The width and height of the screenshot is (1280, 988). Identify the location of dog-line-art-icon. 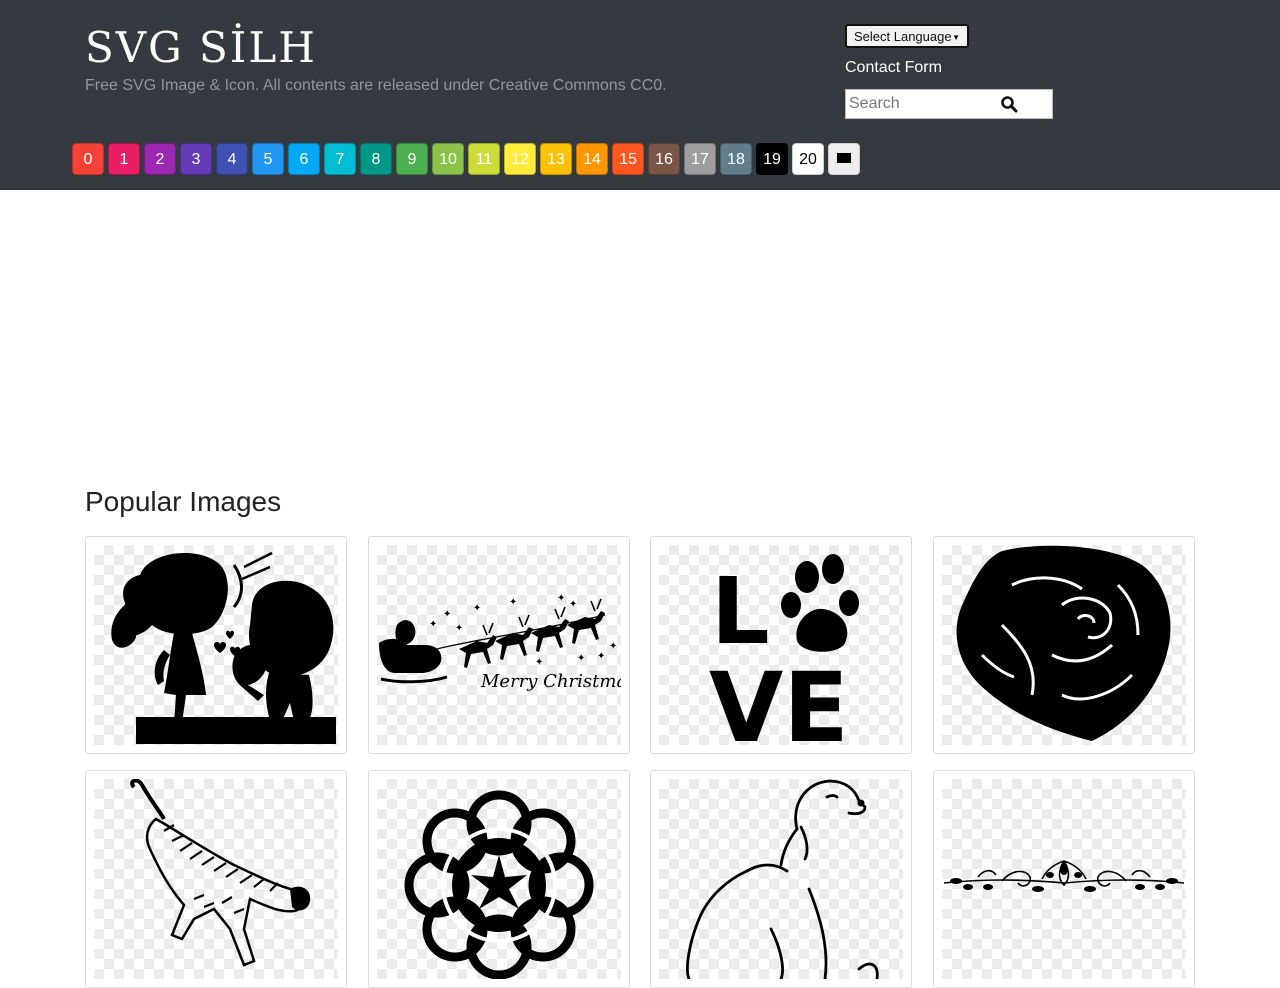
(782, 879).